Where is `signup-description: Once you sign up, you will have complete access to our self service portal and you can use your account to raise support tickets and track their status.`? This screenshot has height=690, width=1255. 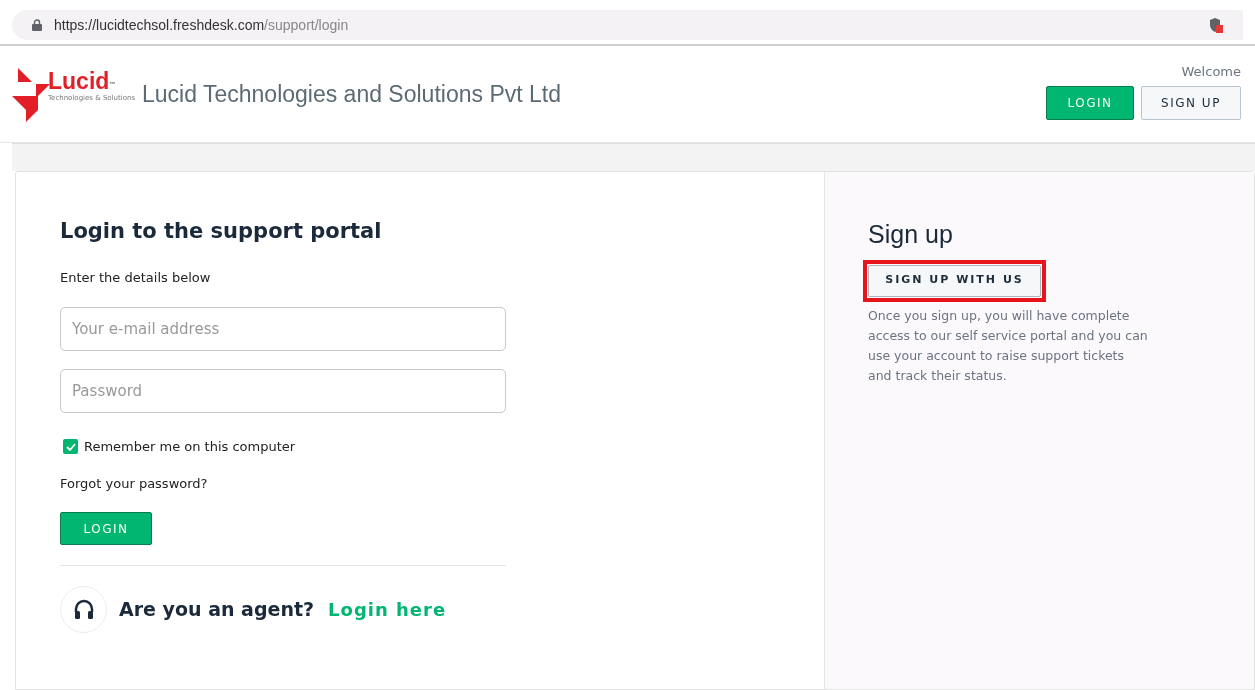 signup-description: Once you sign up, you will have complete access to our self service portal and you can use your account to raise support tickets and track their status. is located at coordinates (1008, 345).